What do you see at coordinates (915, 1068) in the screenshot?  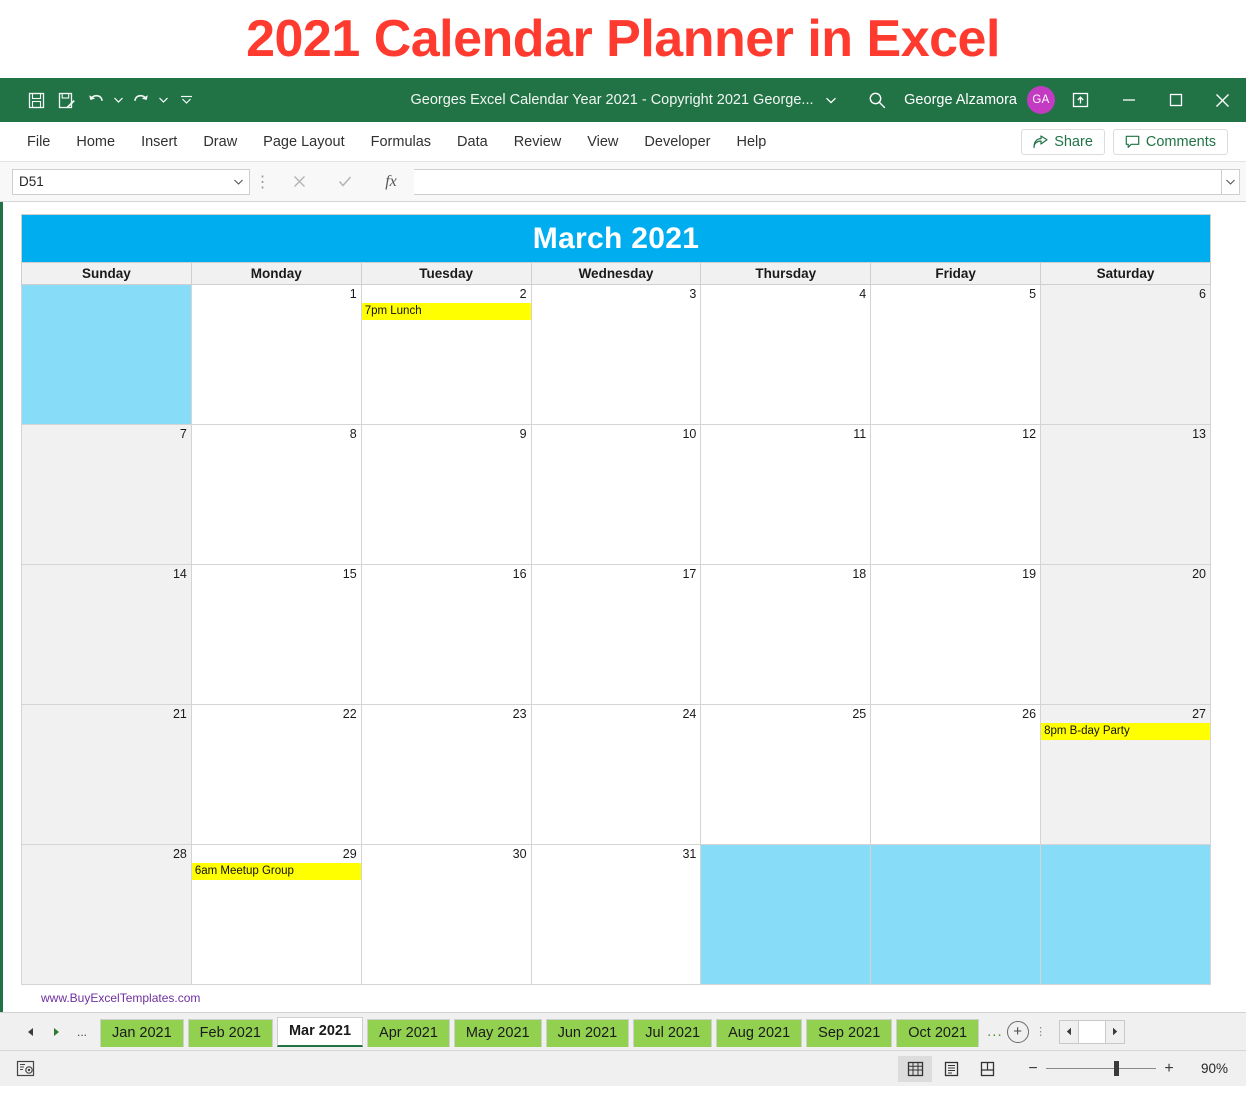 I see `normal-view-icon` at bounding box center [915, 1068].